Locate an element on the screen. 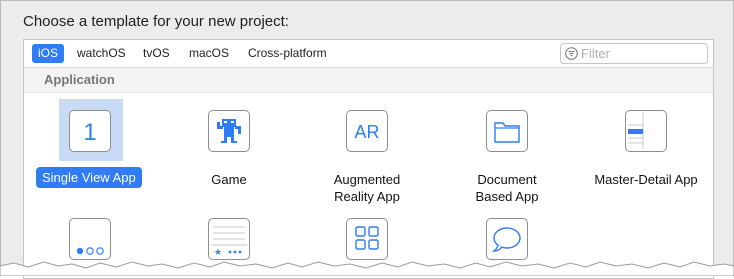 The width and height of the screenshot is (734, 279). single-view-icon: 1 is located at coordinates (90, 131).